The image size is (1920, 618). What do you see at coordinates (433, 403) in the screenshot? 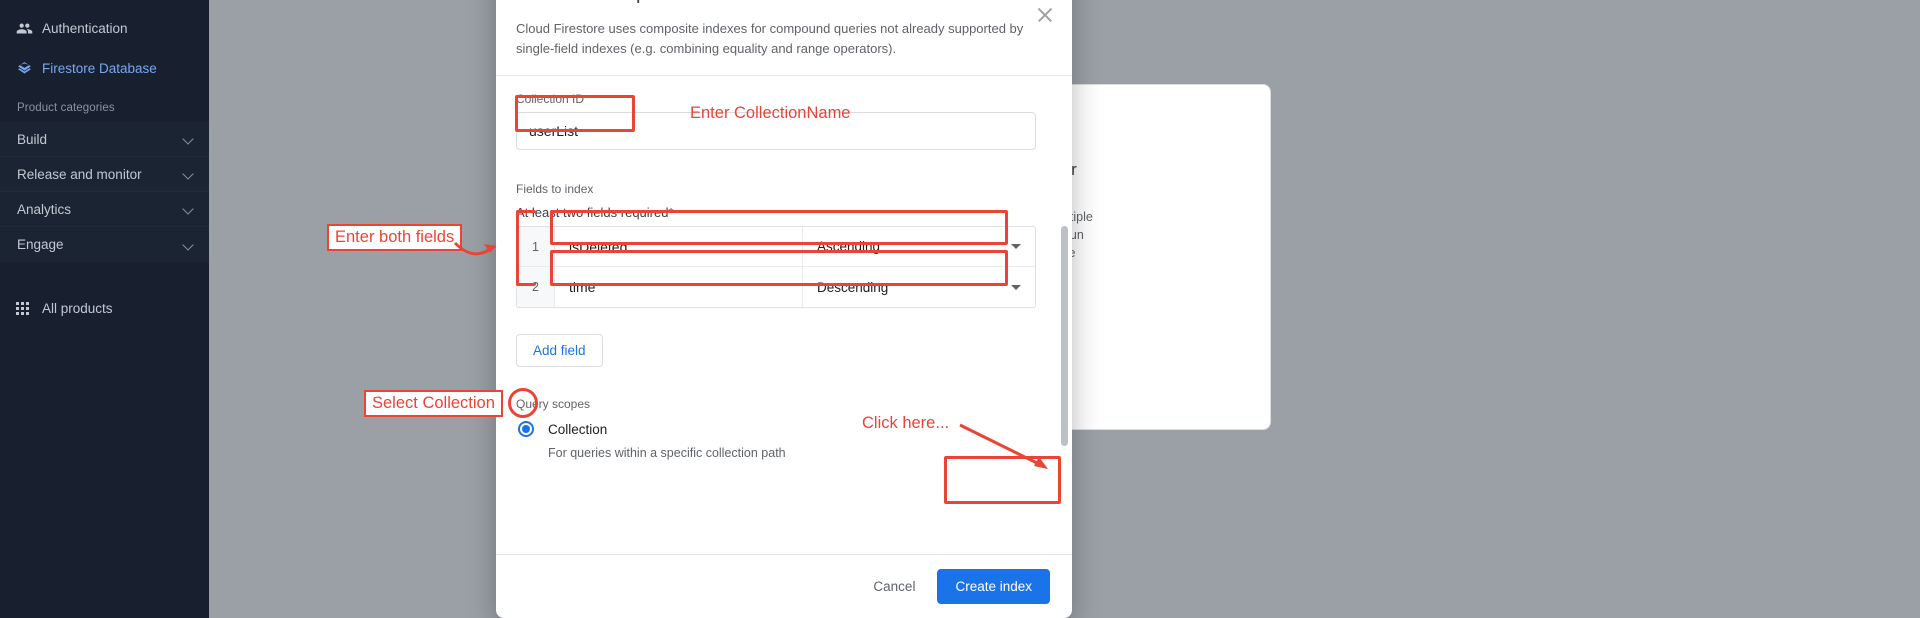
I see `annotation-select-collection: Select Collection` at bounding box center [433, 403].